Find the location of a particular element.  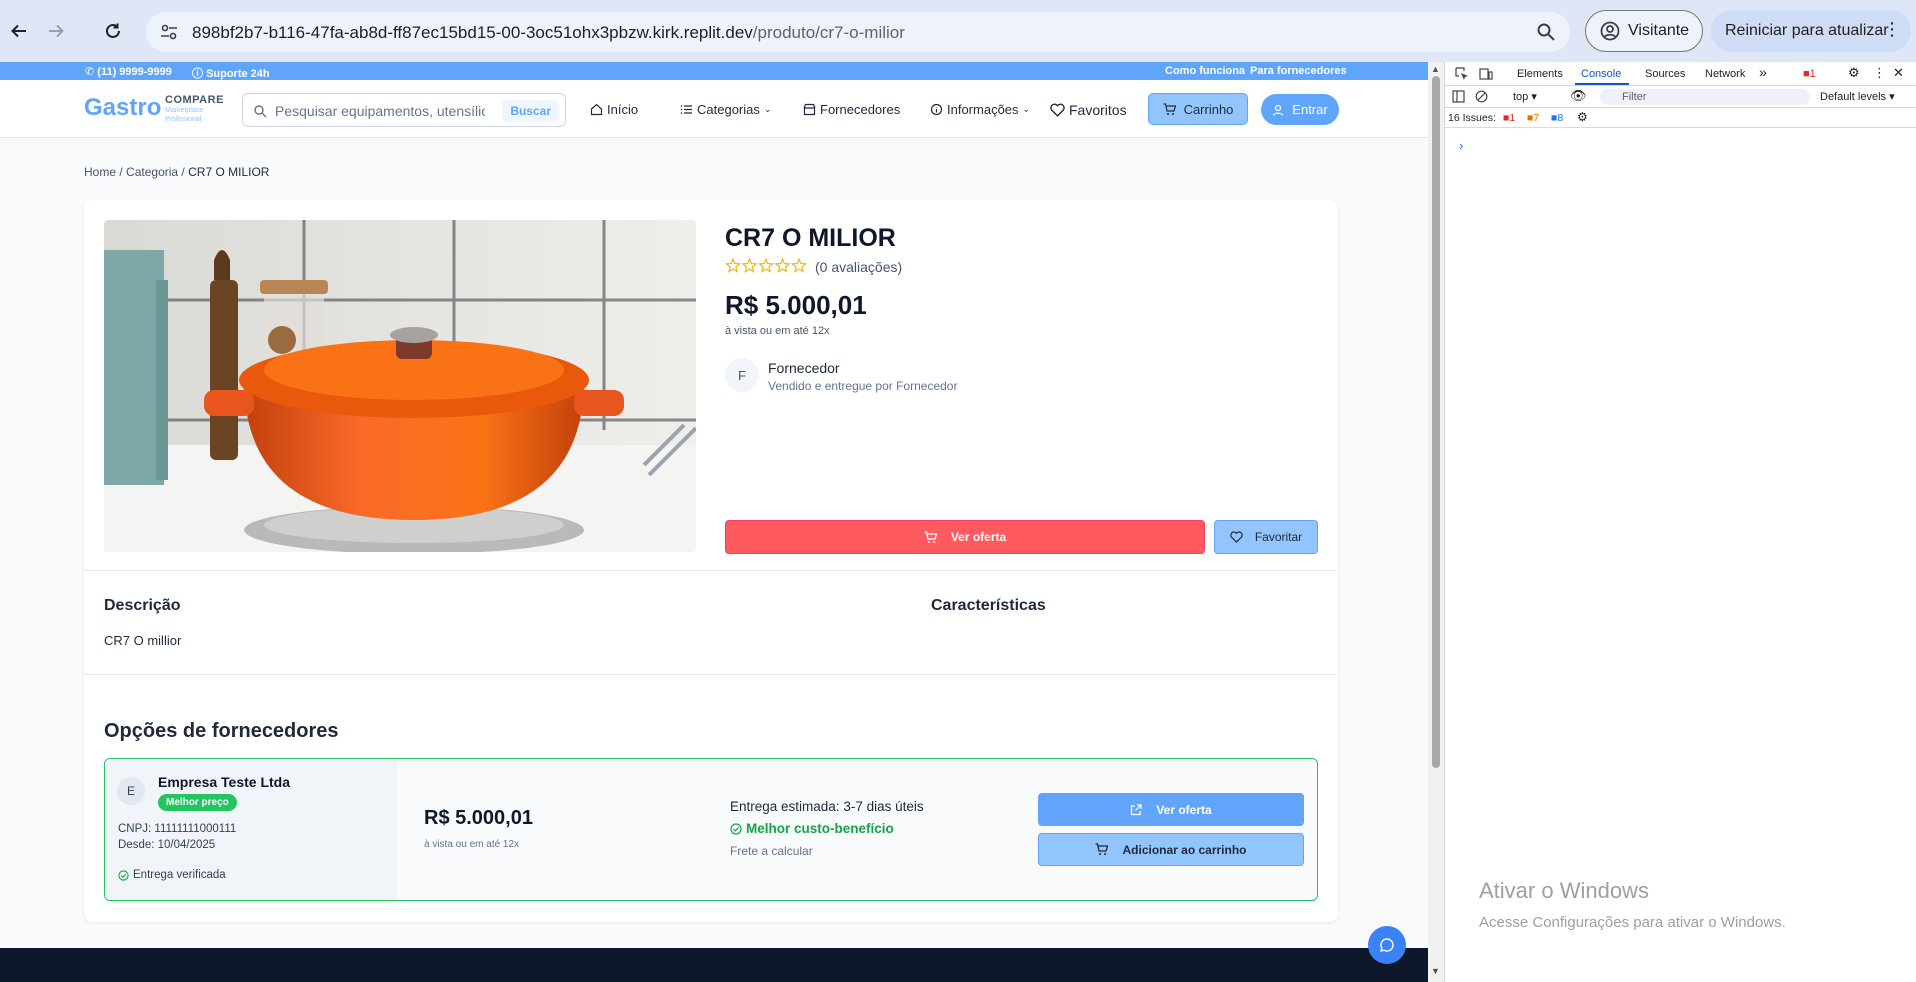

console-prompt: › is located at coordinates (1461, 145).